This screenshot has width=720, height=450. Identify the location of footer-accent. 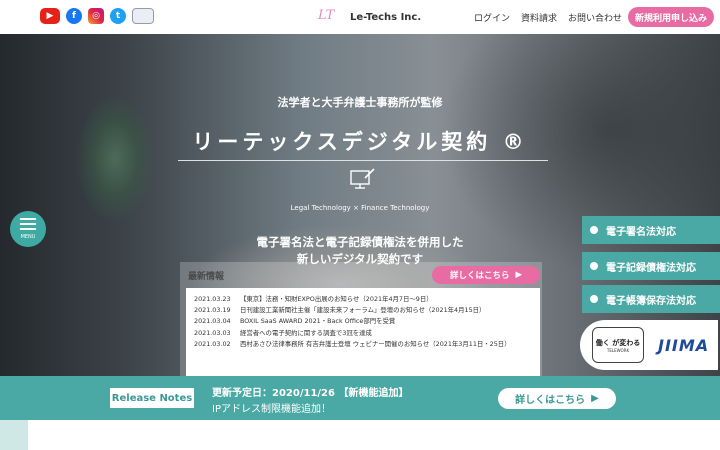
(14, 435).